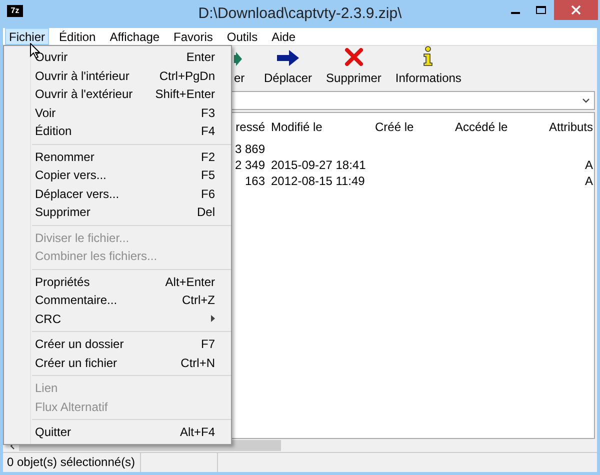  What do you see at coordinates (131, 432) in the screenshot?
I see `menu-entry: Quitter Alt+F4` at bounding box center [131, 432].